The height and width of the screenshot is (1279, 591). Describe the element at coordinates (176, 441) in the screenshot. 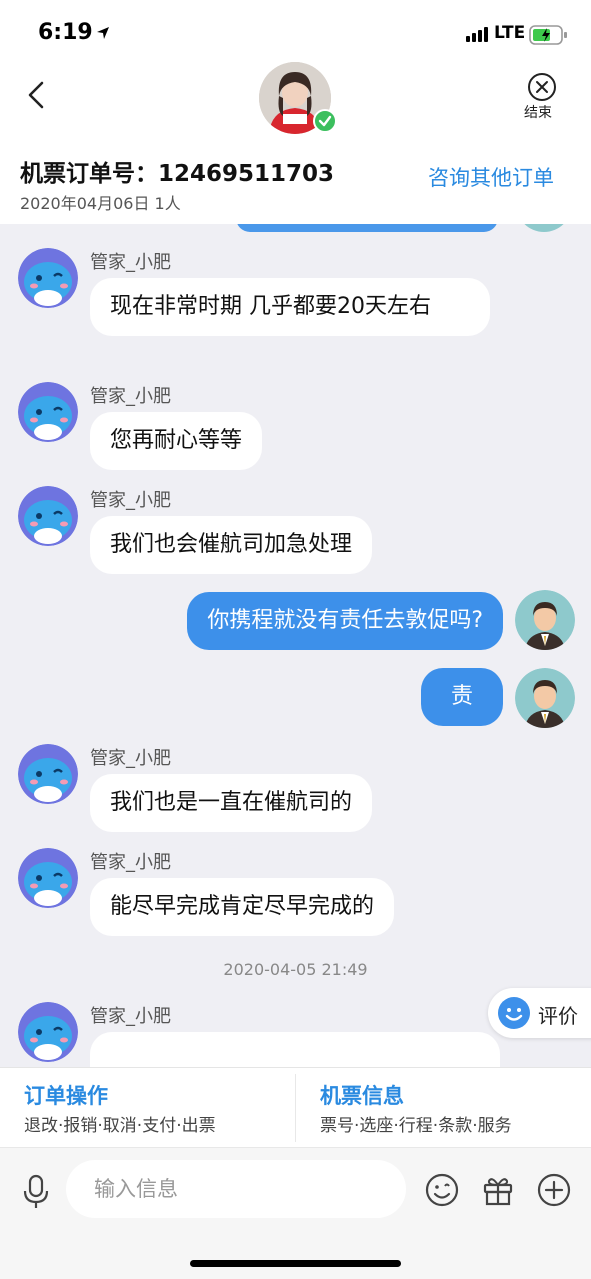

I see `agent-message-bubble: 您再耐心等等` at that location.